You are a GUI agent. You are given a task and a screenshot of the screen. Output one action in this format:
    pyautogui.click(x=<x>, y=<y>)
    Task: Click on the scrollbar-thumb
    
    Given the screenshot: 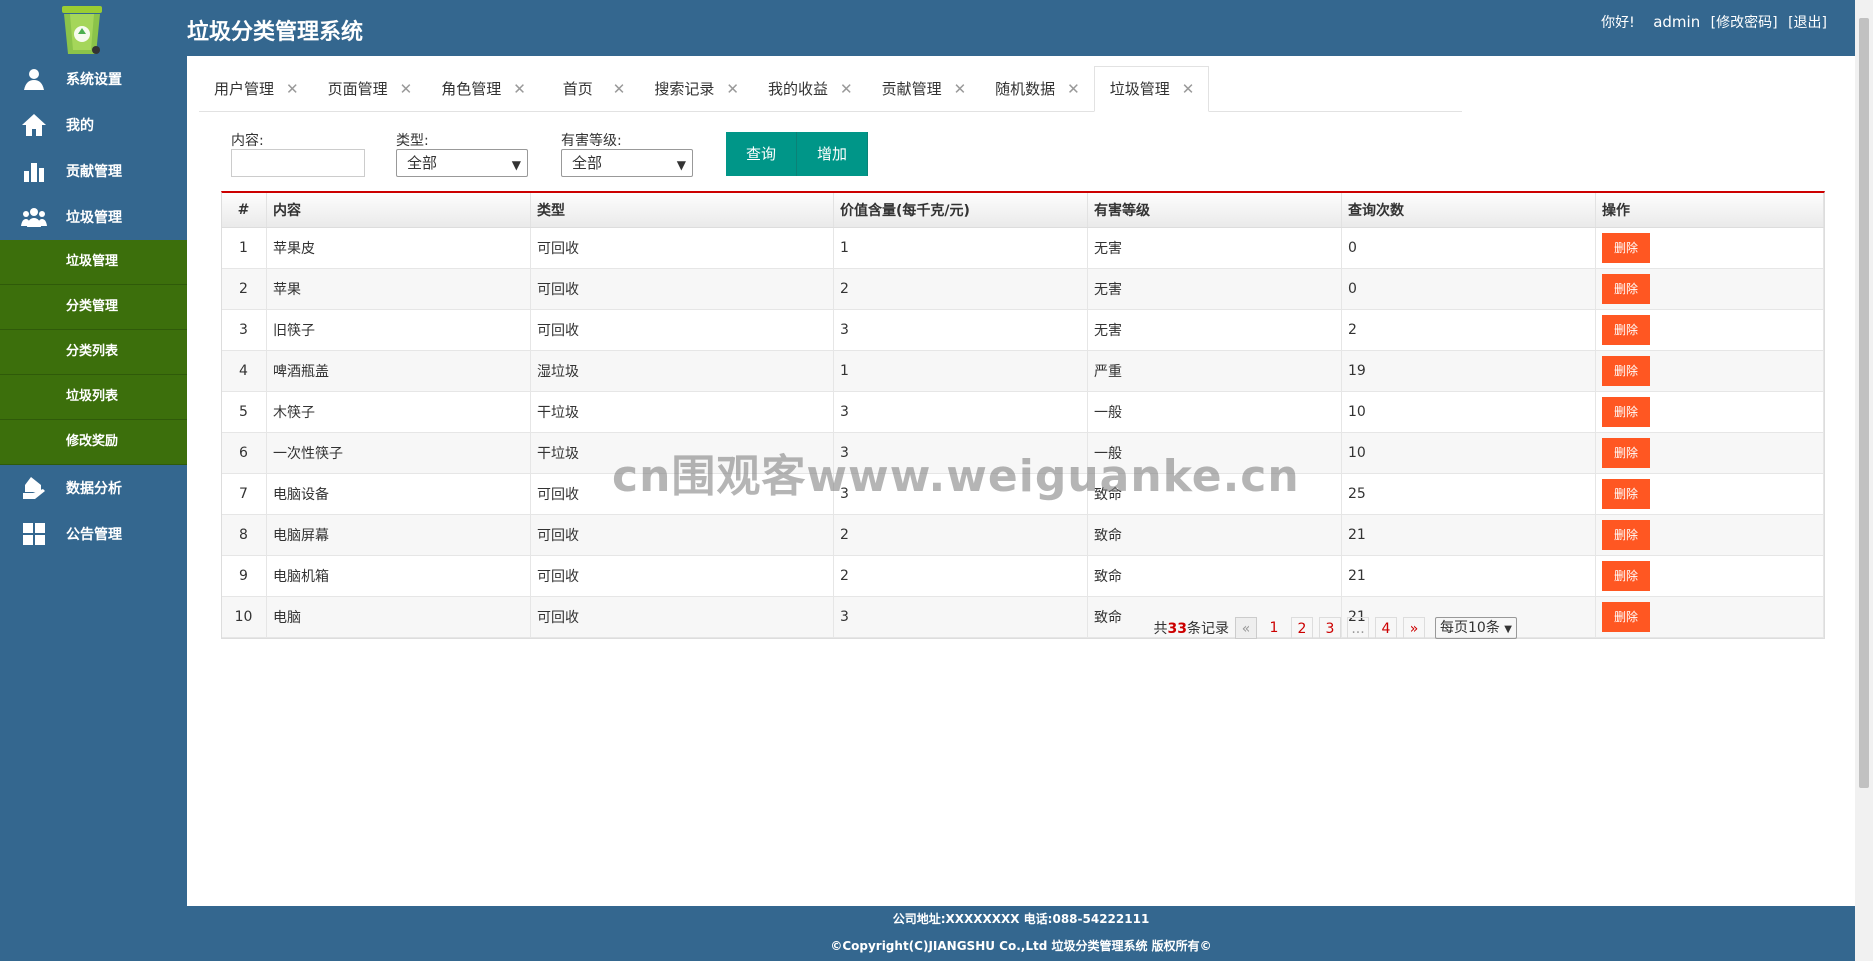 What is the action you would take?
    pyautogui.click(x=1864, y=403)
    